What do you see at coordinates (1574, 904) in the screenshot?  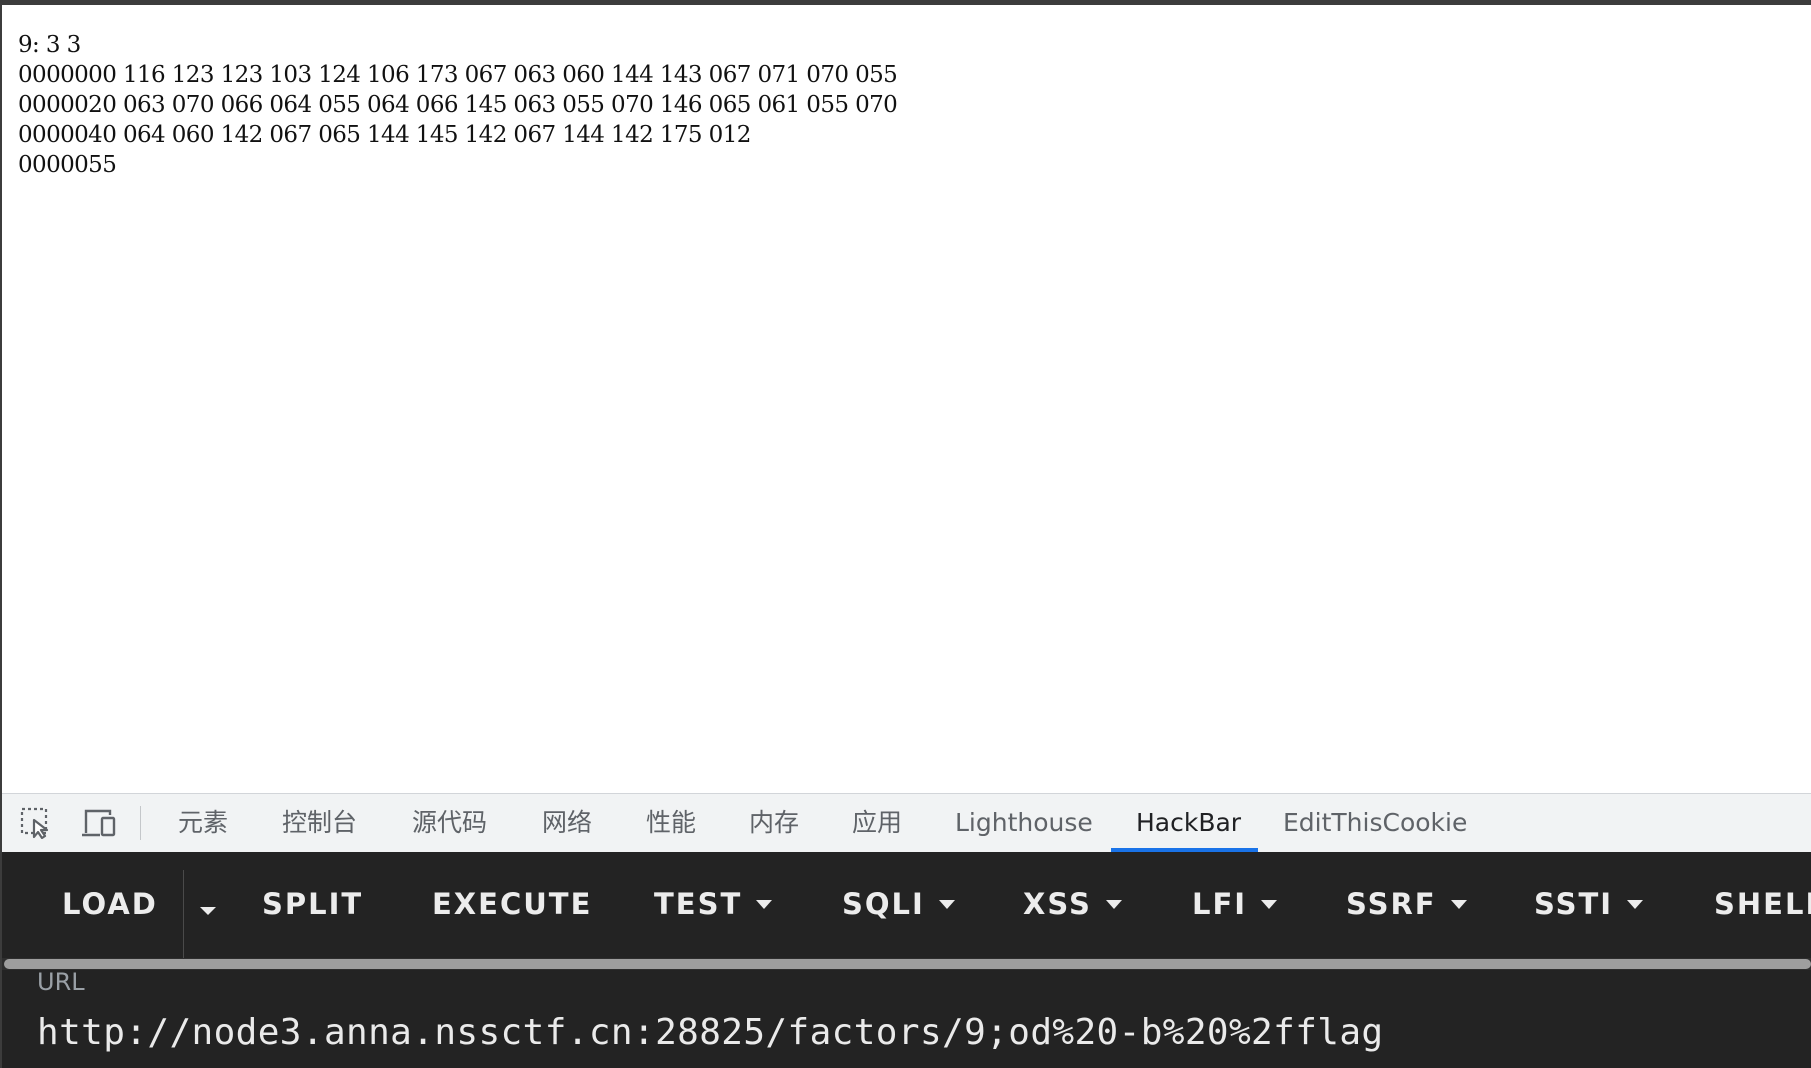 I see `ssti-label: SSTI` at bounding box center [1574, 904].